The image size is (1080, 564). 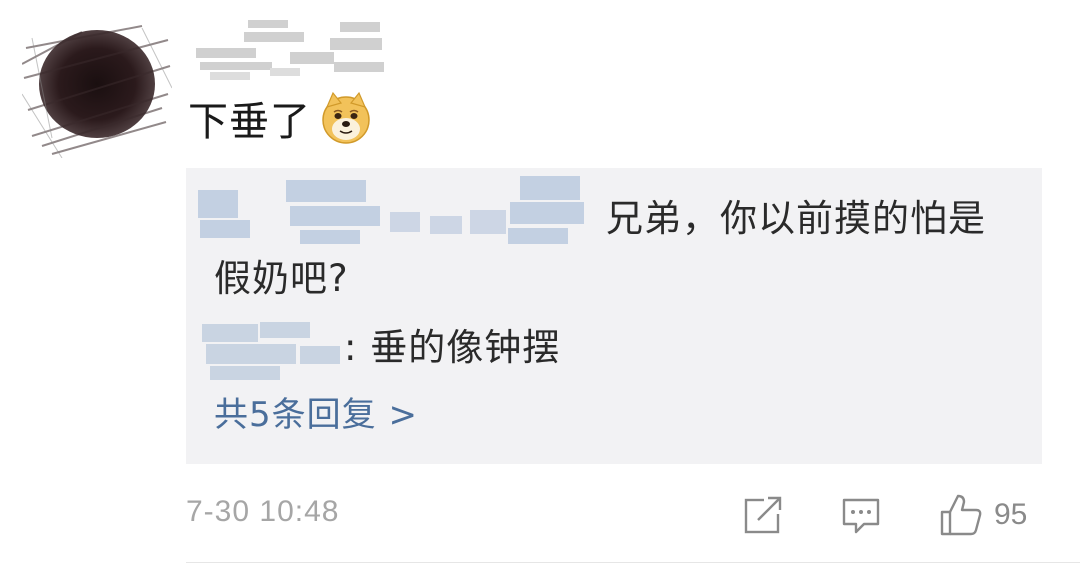 I want to click on comment-timestamp: 7-30 10:48, so click(x=263, y=511).